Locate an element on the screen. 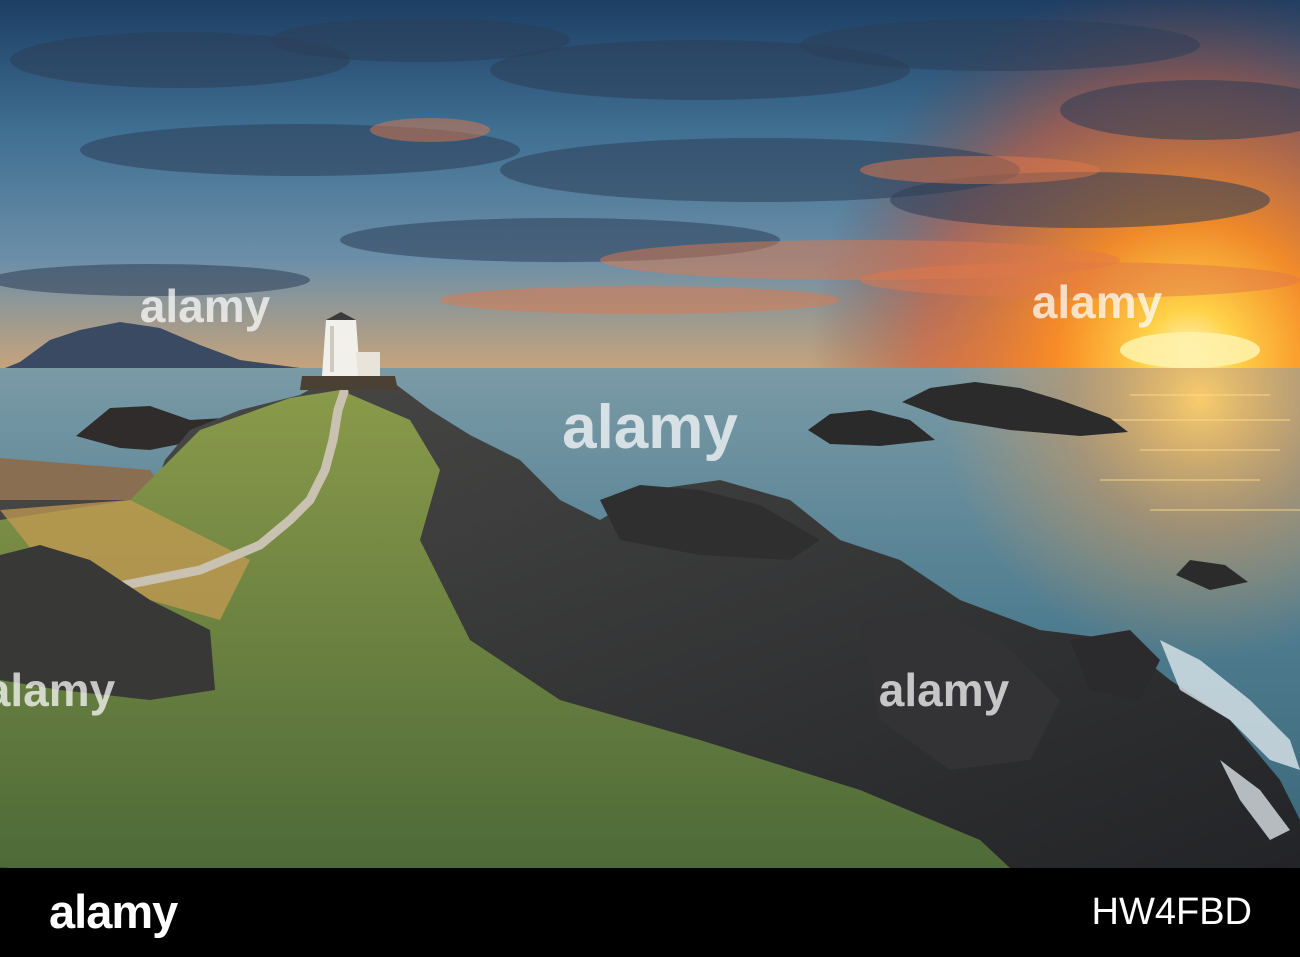 The width and height of the screenshot is (1300, 957). image-id: HW4FBD is located at coordinates (1171, 912).